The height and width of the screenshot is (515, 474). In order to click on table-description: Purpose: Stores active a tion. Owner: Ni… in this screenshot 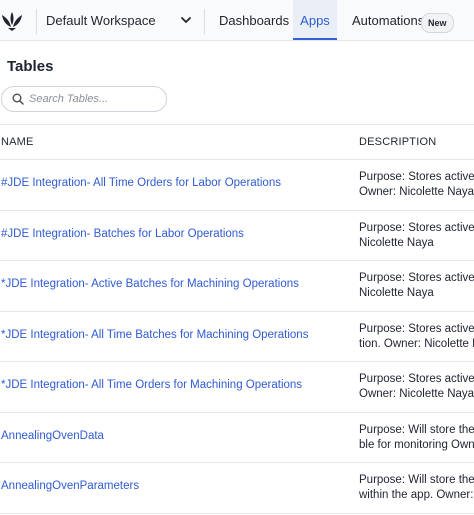, I will do `click(416, 337)`.